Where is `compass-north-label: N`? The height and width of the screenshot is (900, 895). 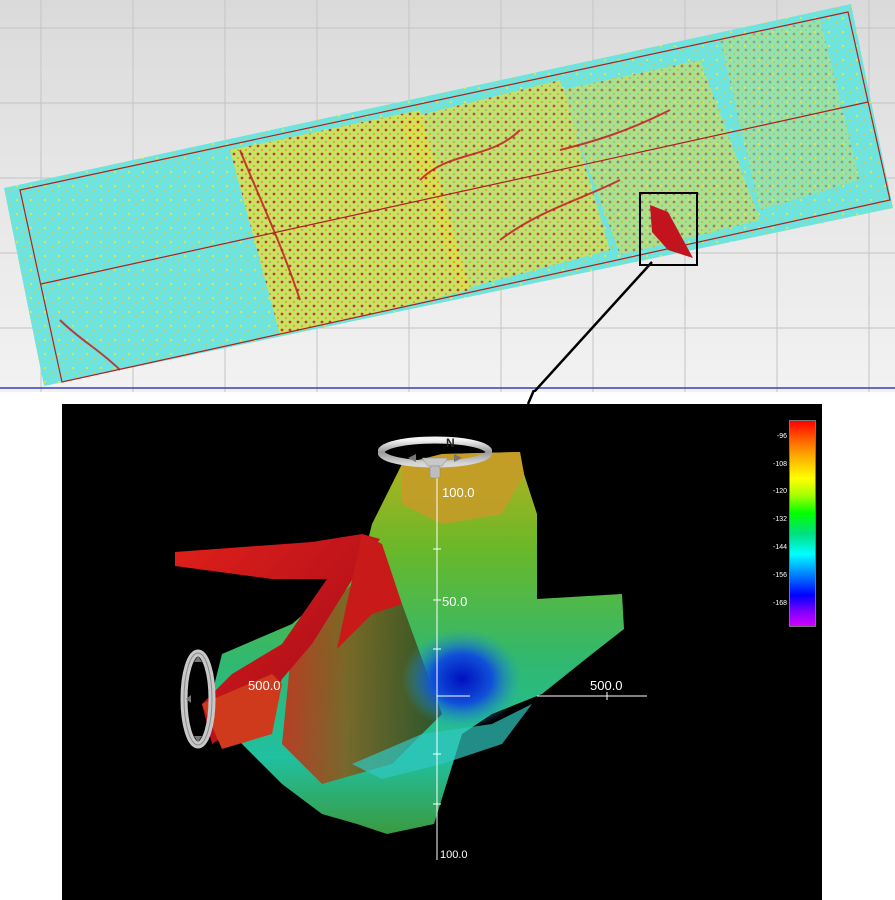 compass-north-label: N is located at coordinates (450, 443).